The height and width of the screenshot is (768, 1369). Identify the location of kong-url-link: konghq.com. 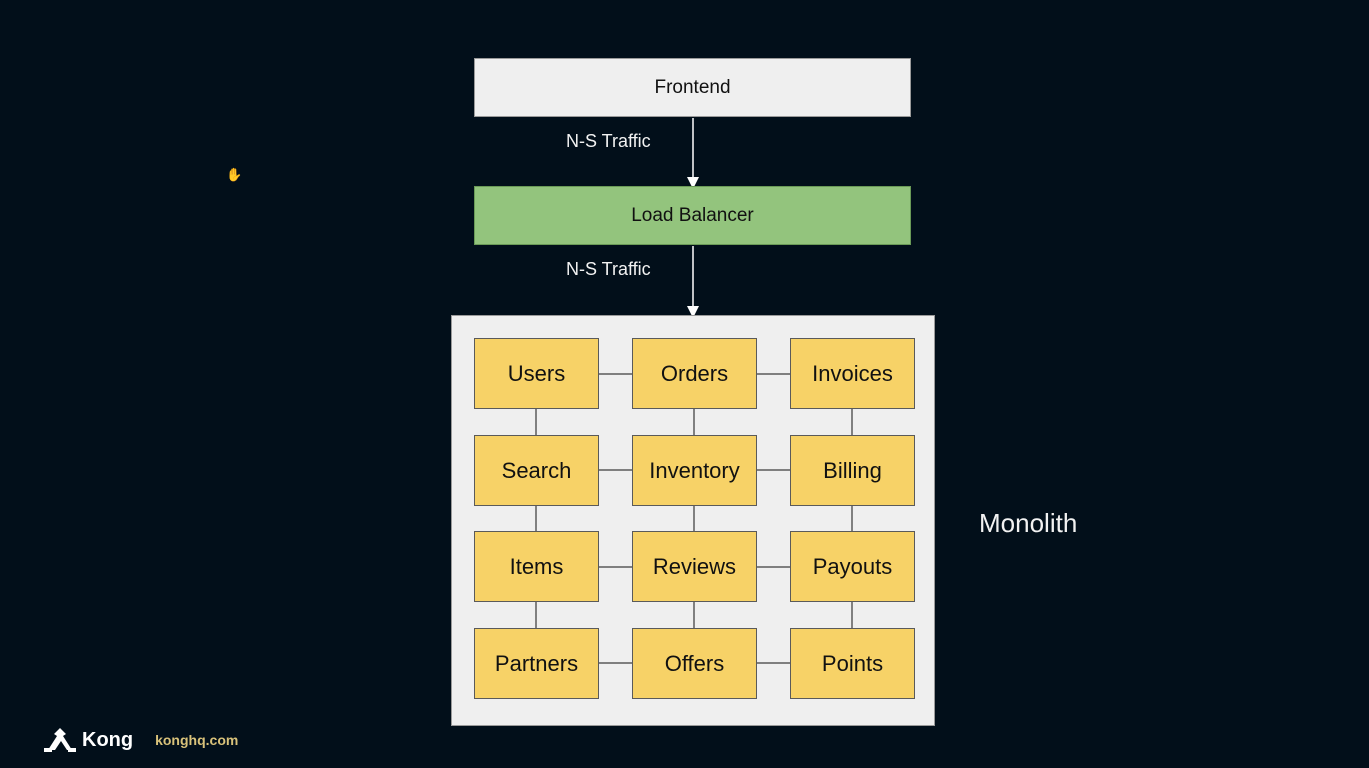
(196, 740).